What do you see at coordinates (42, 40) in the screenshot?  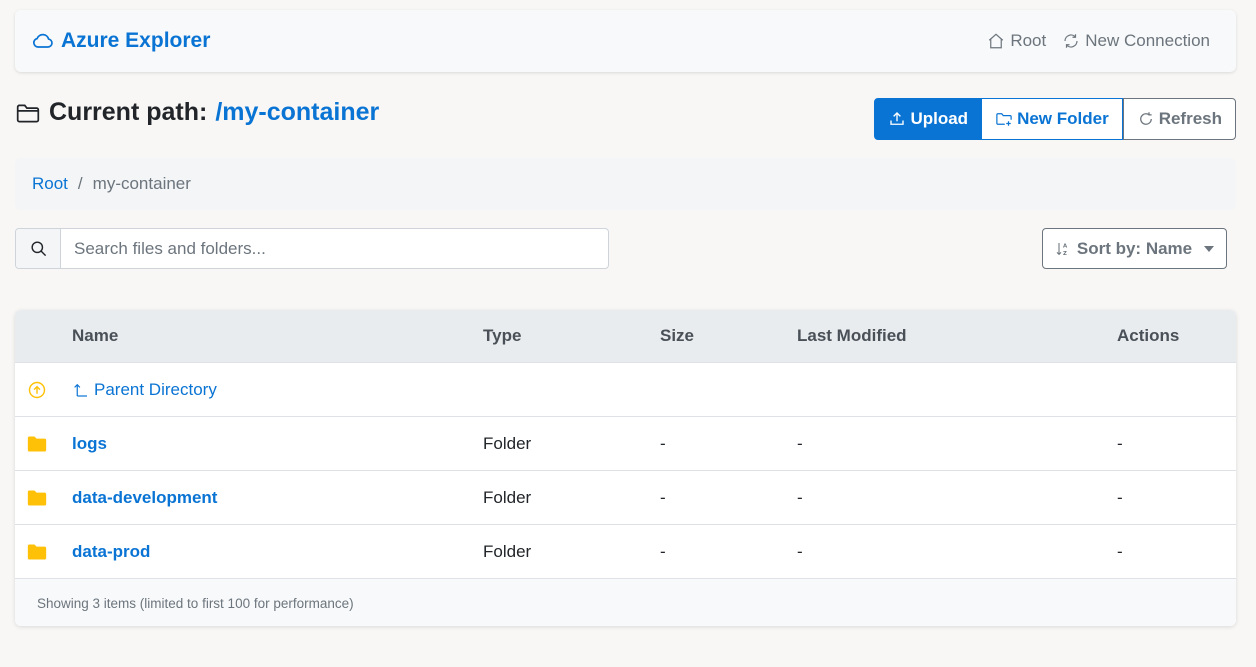 I see `cloud-icon` at bounding box center [42, 40].